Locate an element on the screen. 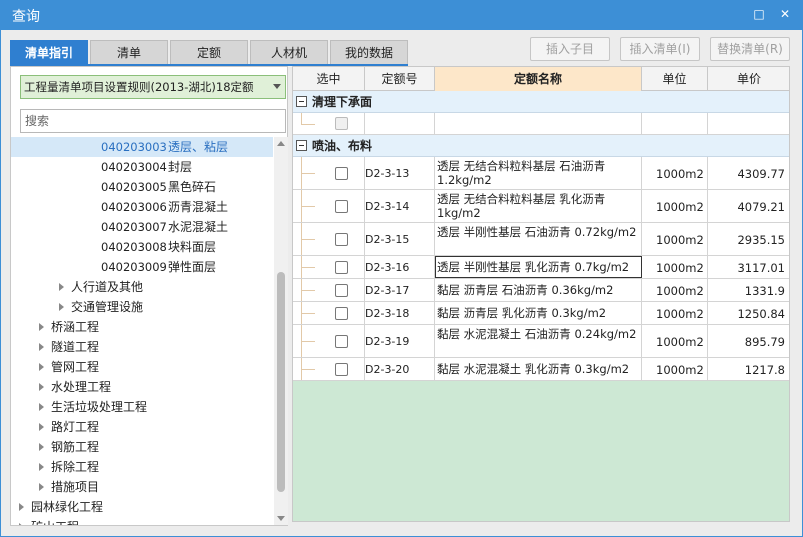  scroll-thumb is located at coordinates (281, 382).